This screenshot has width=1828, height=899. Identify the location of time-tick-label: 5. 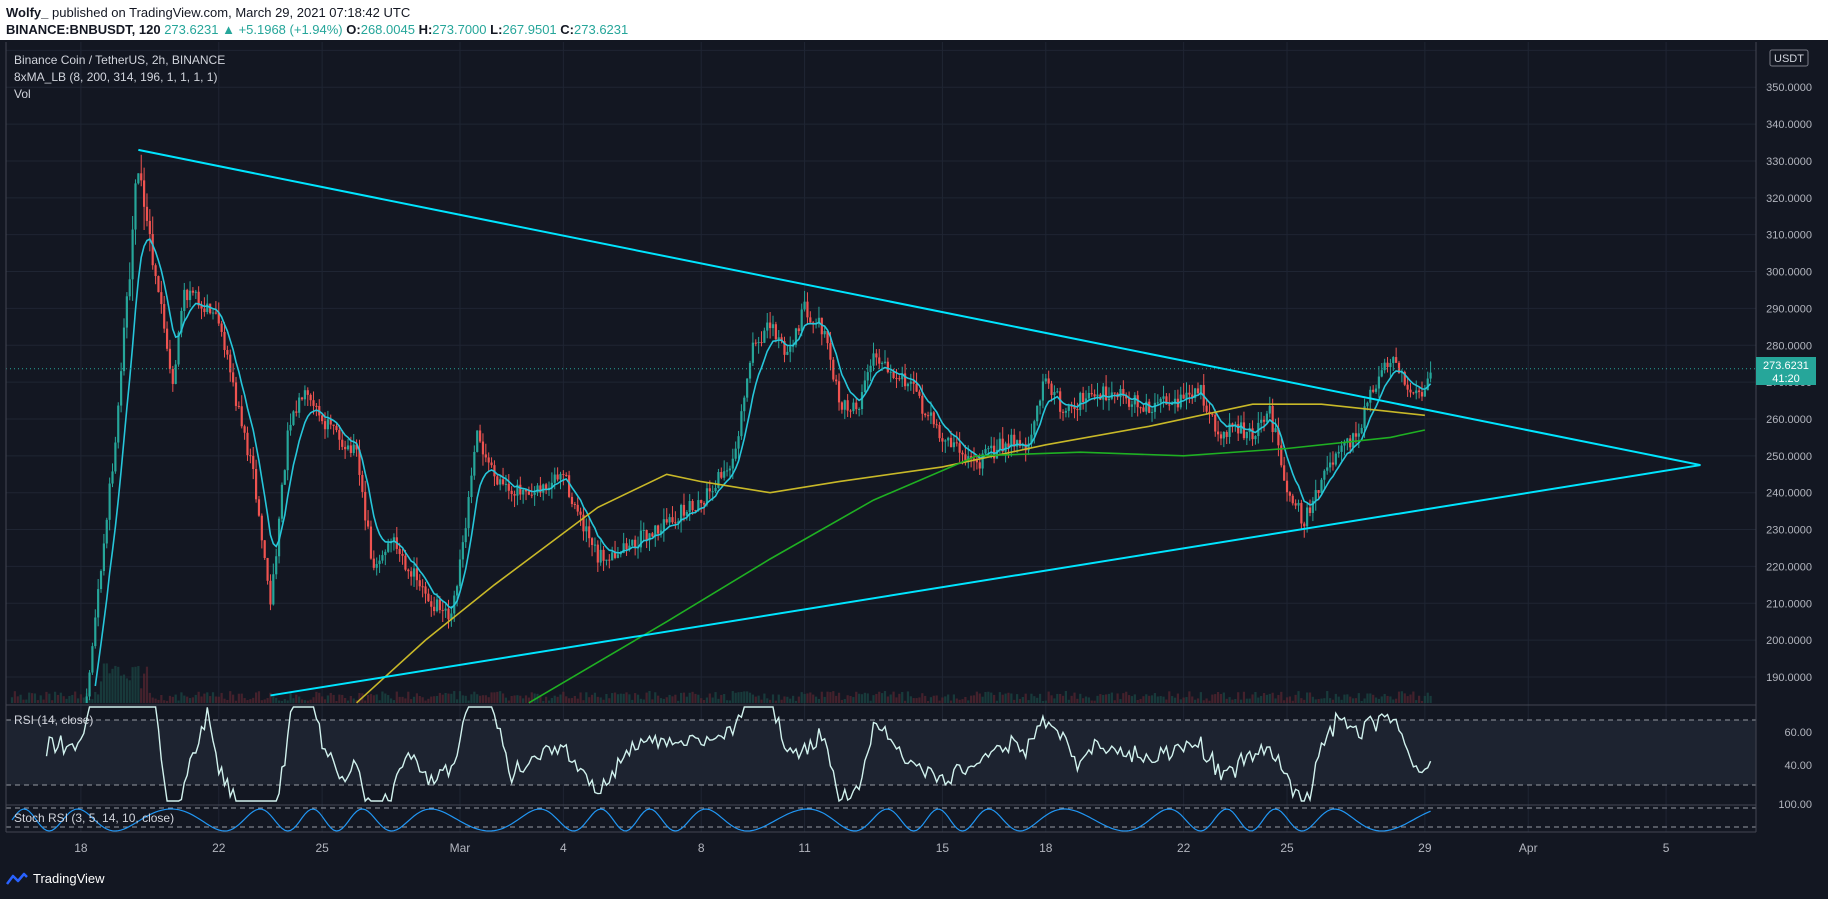
(1666, 848).